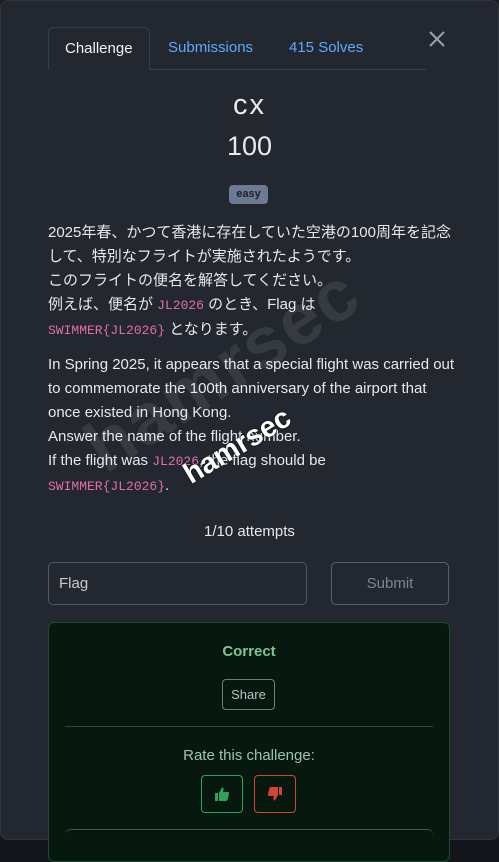 The image size is (499, 862). I want to click on difficulty-badge: easy, so click(248, 194).